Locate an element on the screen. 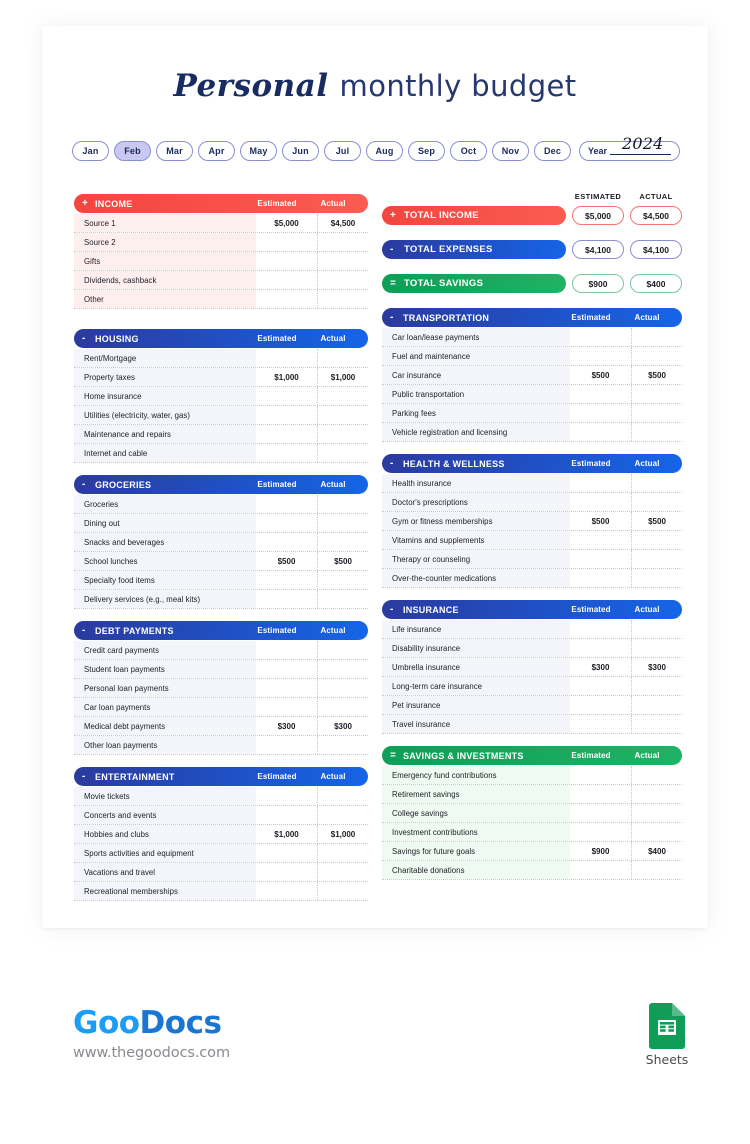 The image size is (750, 1144). month-pill-jan: Jan is located at coordinates (90, 151).